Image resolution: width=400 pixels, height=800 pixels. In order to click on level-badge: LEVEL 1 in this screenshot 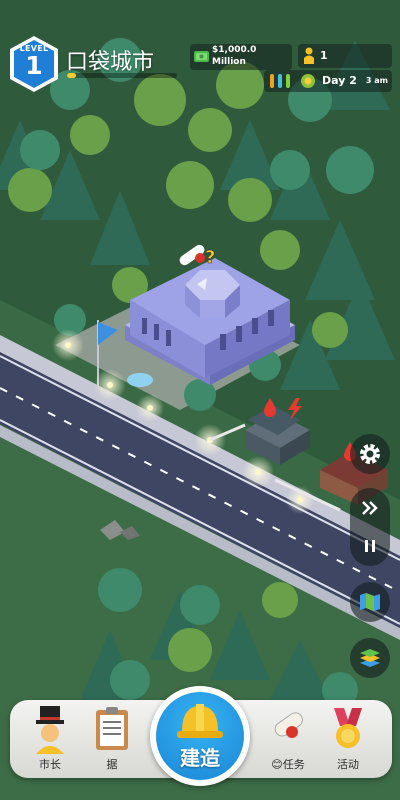, I will do `click(34, 64)`.